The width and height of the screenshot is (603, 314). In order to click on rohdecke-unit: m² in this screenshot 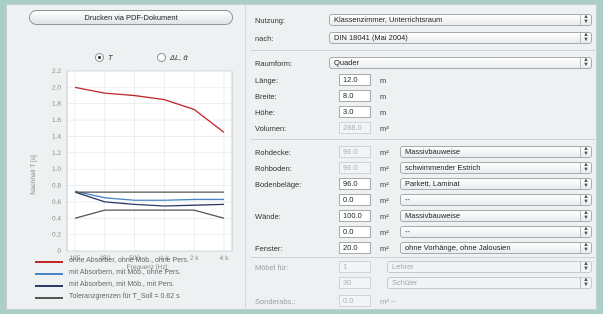, I will do `click(384, 152)`.